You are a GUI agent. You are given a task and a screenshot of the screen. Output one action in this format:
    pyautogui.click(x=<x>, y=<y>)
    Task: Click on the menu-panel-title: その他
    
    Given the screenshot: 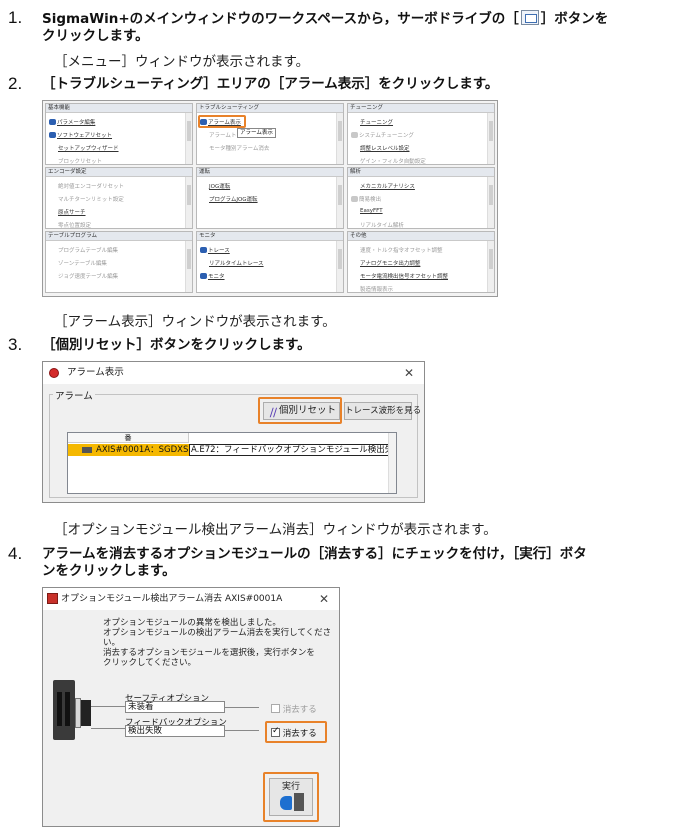 What is the action you would take?
    pyautogui.click(x=421, y=236)
    